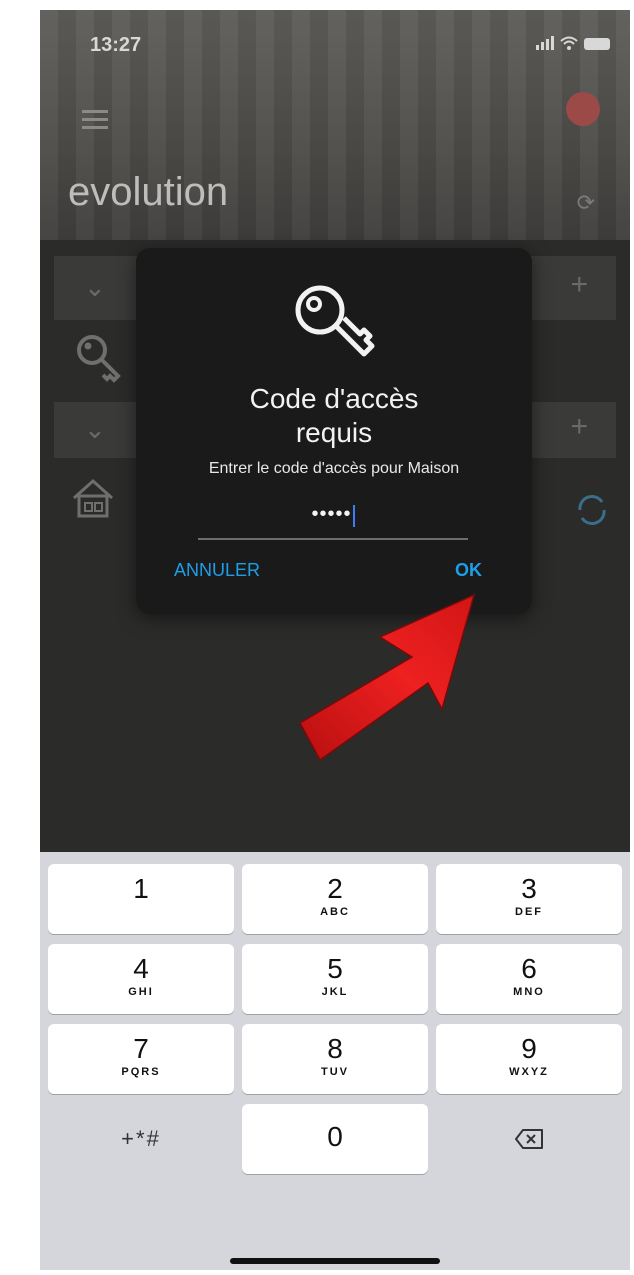 This screenshot has width=634, height=1275. What do you see at coordinates (529, 912) in the screenshot?
I see `key-letters: DEF` at bounding box center [529, 912].